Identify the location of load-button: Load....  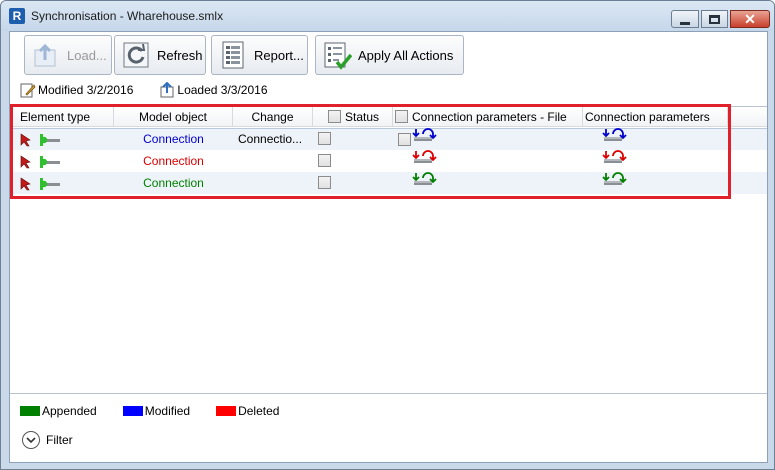
(68, 55).